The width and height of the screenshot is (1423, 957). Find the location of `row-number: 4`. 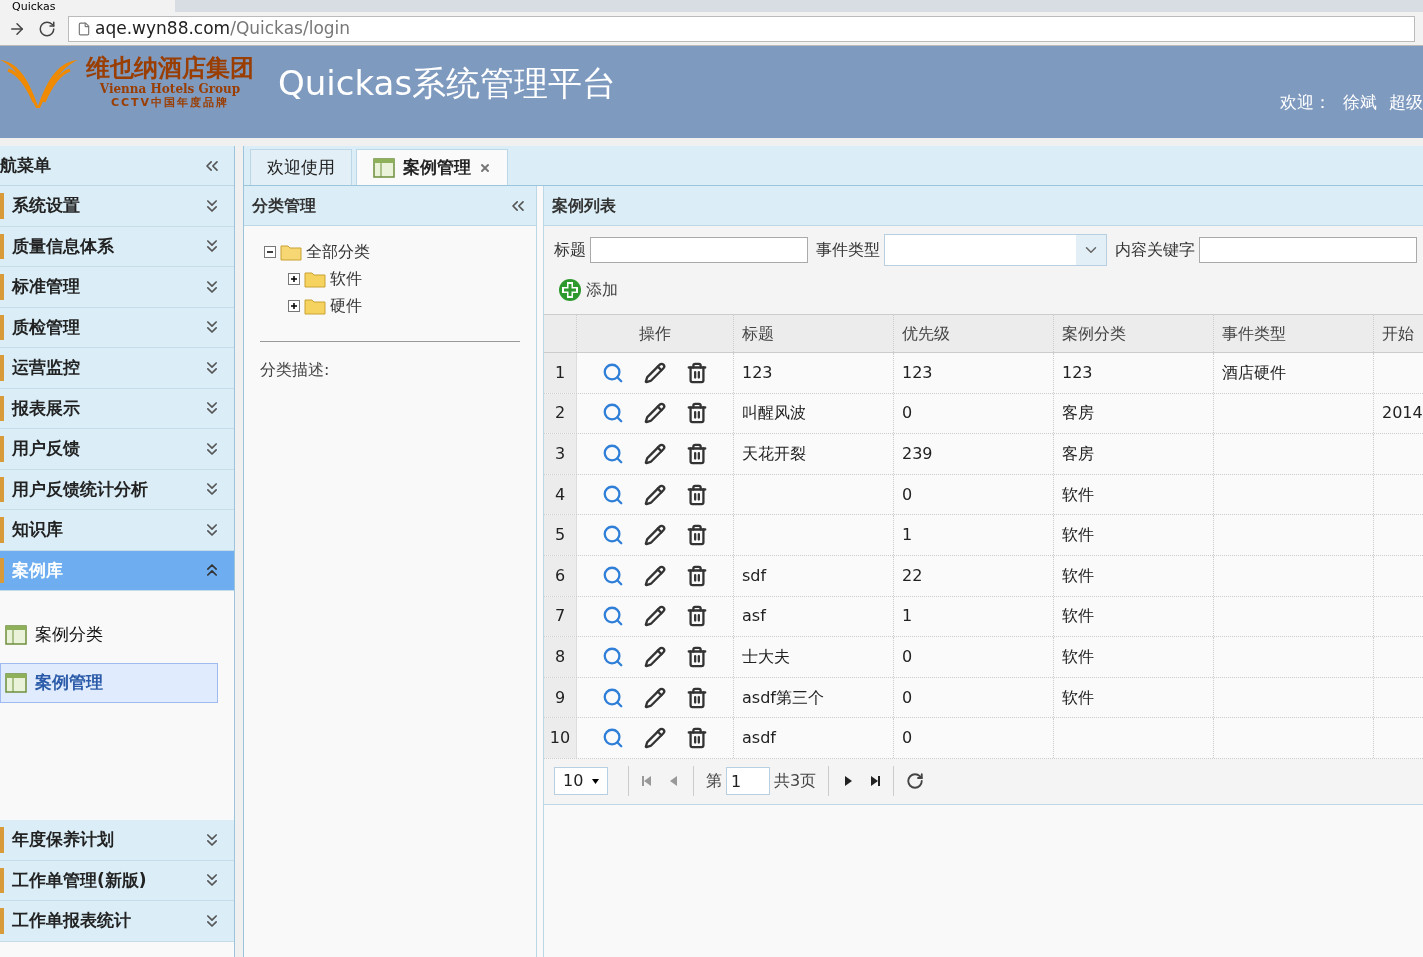

row-number: 4 is located at coordinates (560, 494).